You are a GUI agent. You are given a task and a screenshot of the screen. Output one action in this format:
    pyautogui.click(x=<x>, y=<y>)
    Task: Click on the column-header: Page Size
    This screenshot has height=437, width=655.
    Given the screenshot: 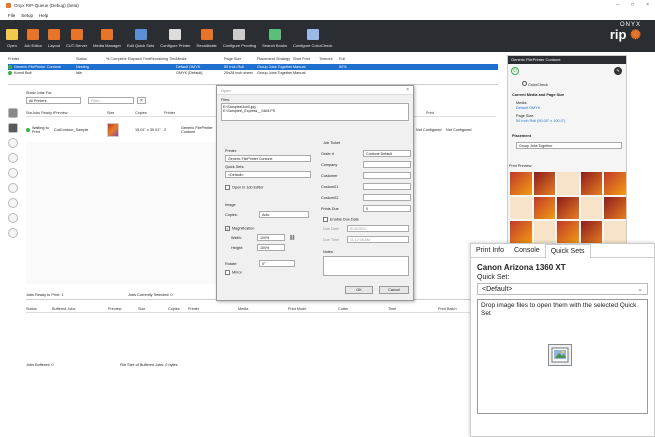 What is the action you would take?
    pyautogui.click(x=240, y=60)
    